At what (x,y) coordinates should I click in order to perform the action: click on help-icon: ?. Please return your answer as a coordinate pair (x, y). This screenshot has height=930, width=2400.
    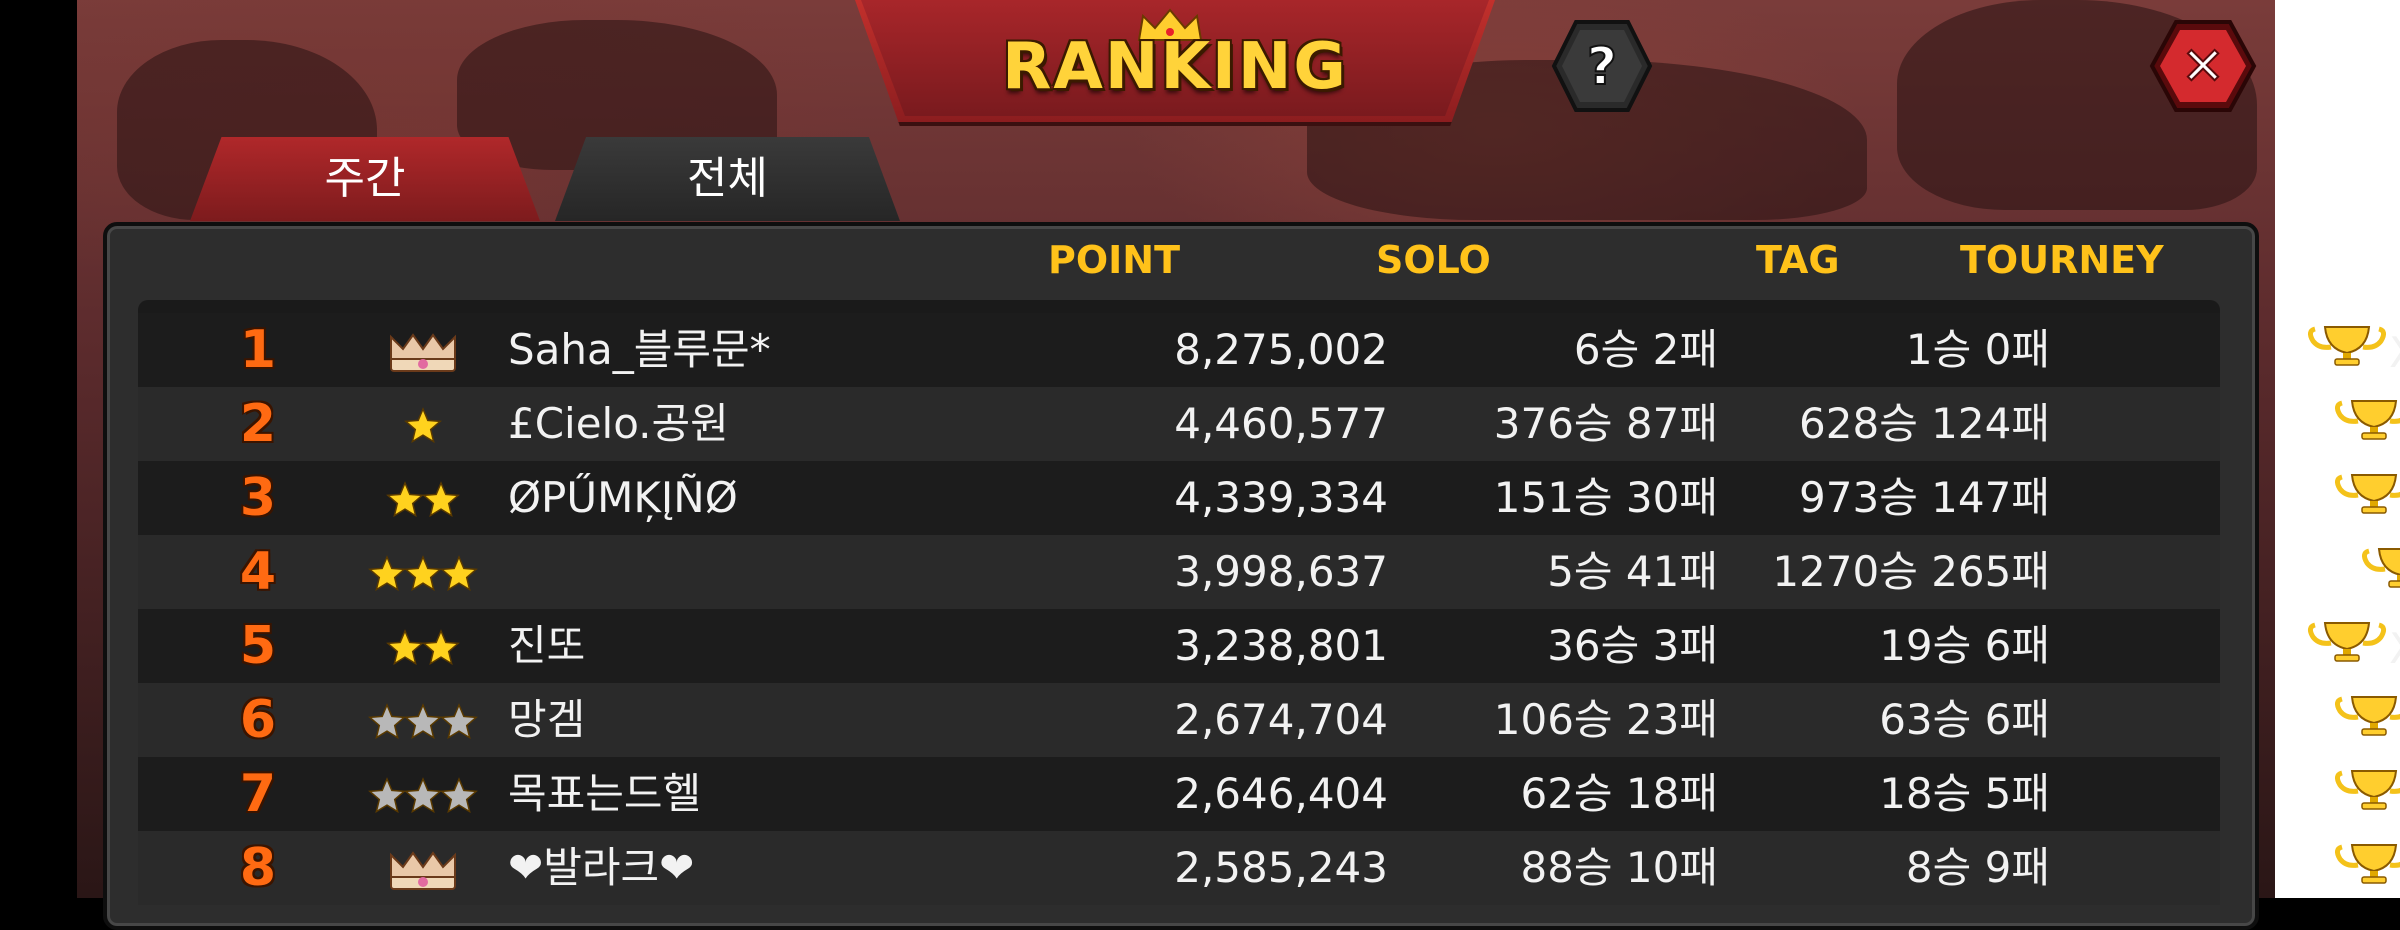
    Looking at the image, I should click on (1602, 67).